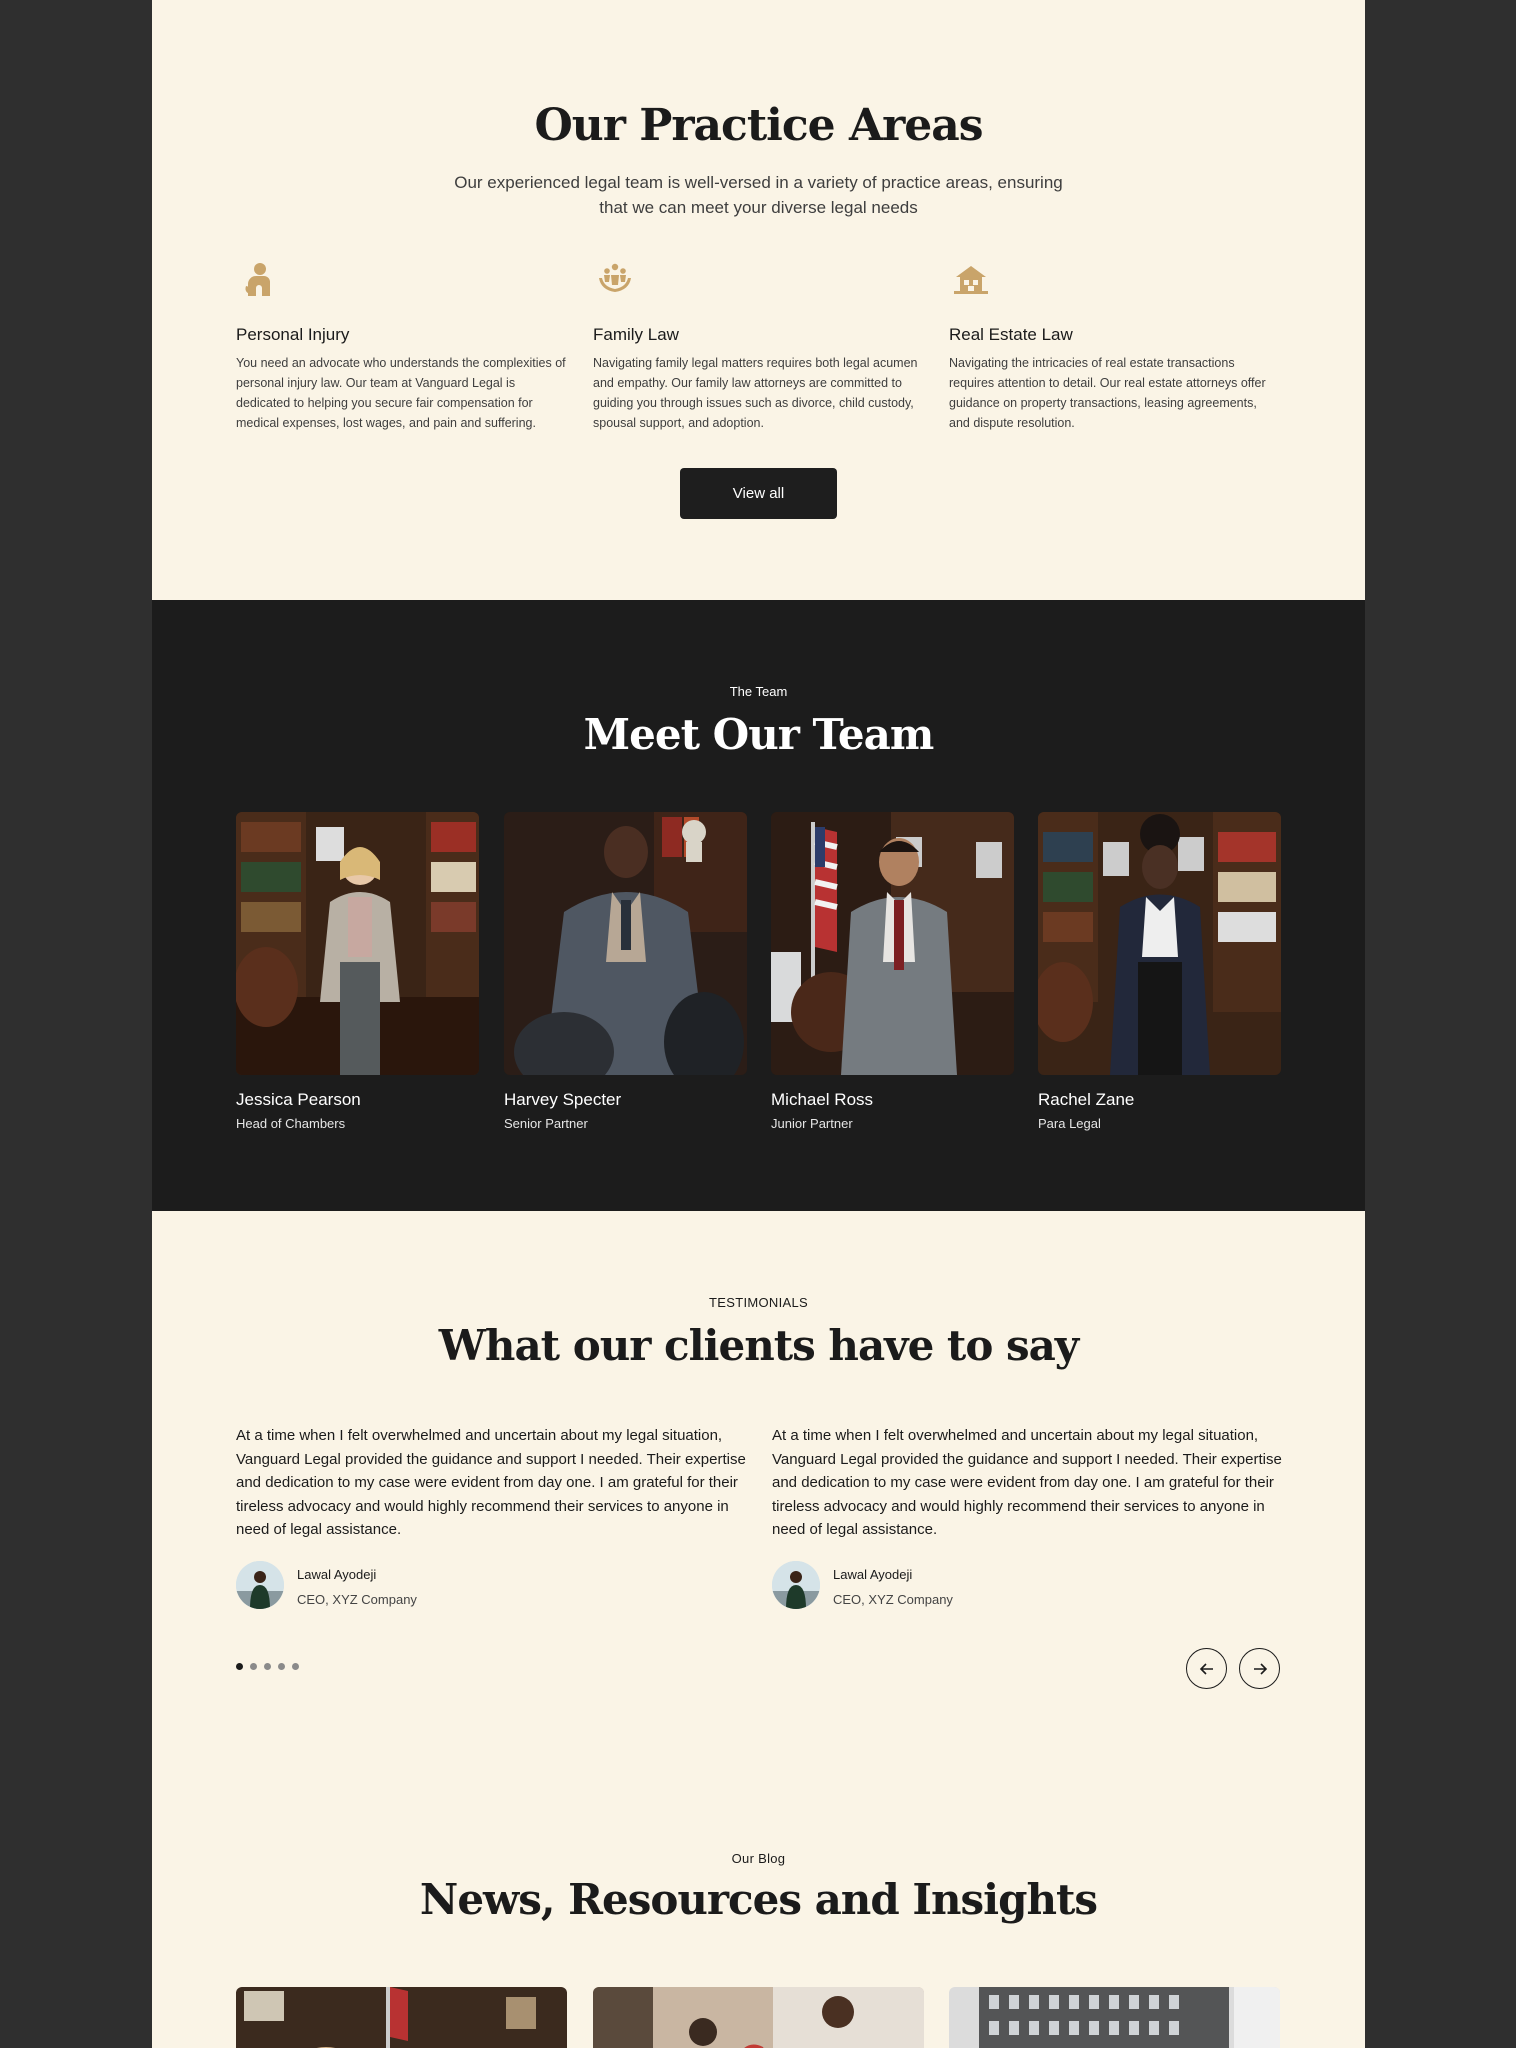  What do you see at coordinates (758, 1302) in the screenshot?
I see `testimonials-eyebrow: TESTIMONIALS` at bounding box center [758, 1302].